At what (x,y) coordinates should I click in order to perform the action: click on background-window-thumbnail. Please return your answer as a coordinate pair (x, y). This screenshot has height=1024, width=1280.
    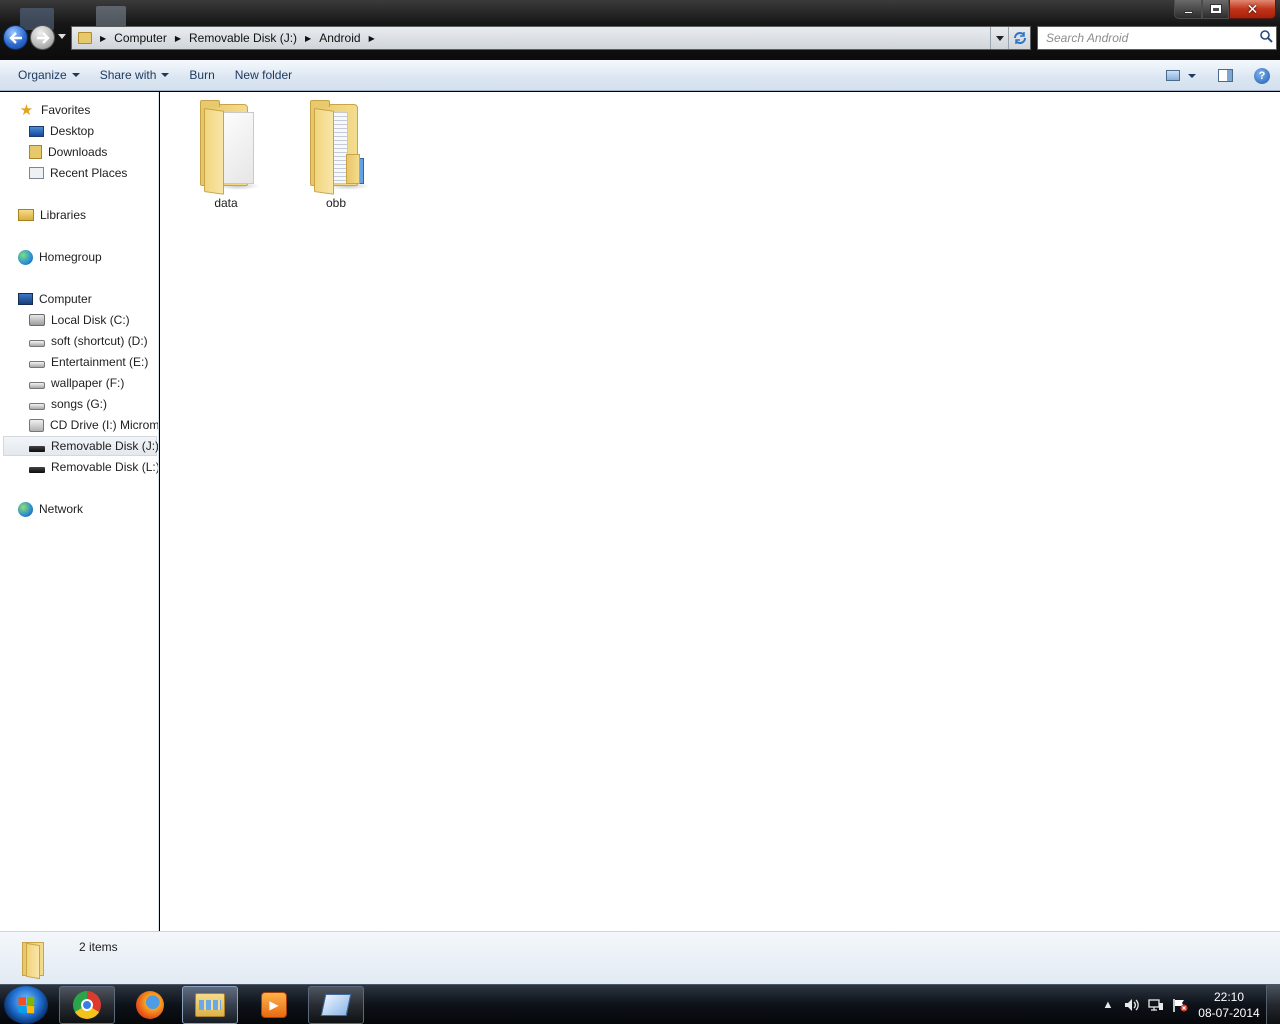
    Looking at the image, I should click on (111, 17).